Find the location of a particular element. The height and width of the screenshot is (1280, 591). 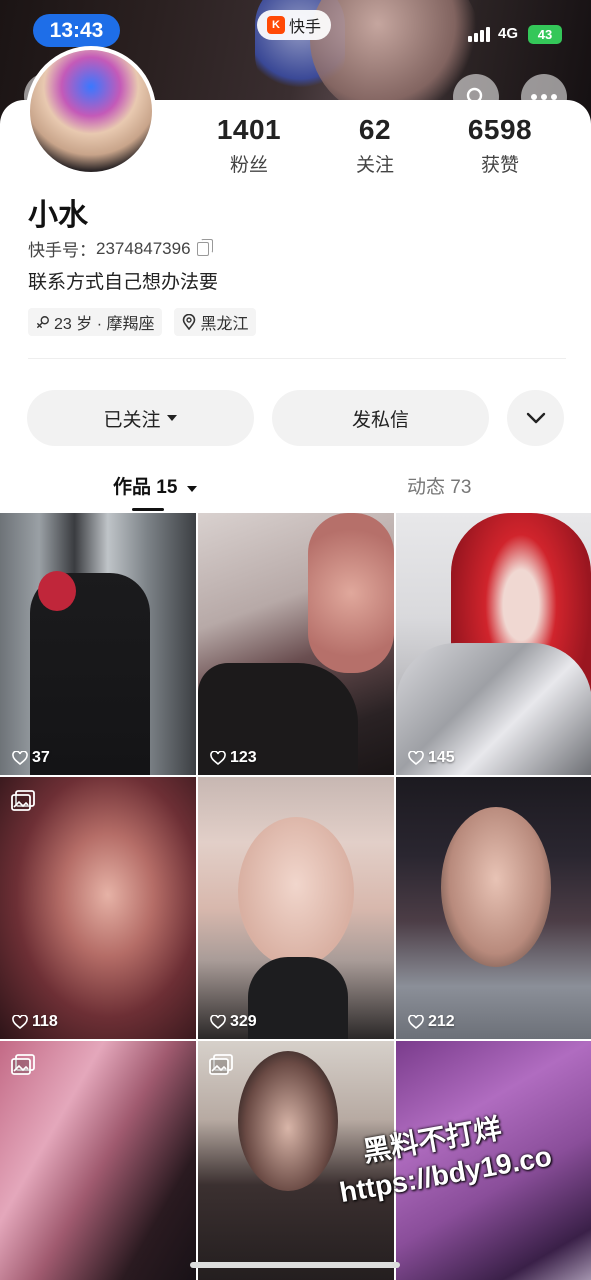

kuaishou-logo-icon: K is located at coordinates (276, 25).